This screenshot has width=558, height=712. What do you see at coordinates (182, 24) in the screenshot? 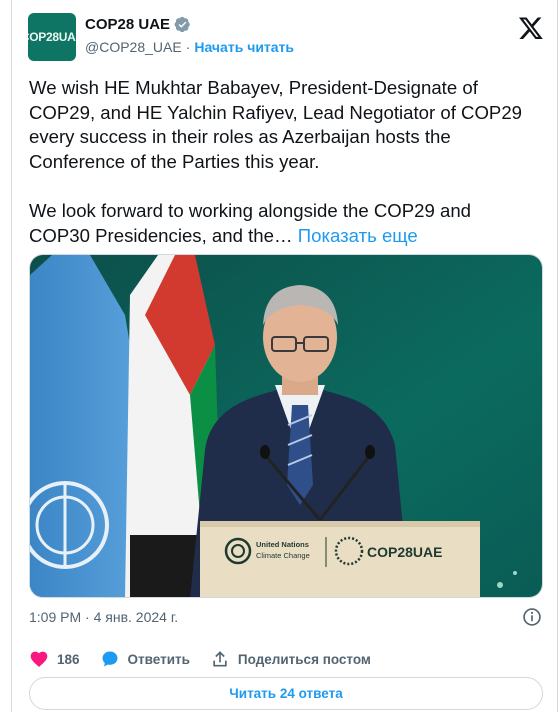
I see `verified-badge-icon` at bounding box center [182, 24].